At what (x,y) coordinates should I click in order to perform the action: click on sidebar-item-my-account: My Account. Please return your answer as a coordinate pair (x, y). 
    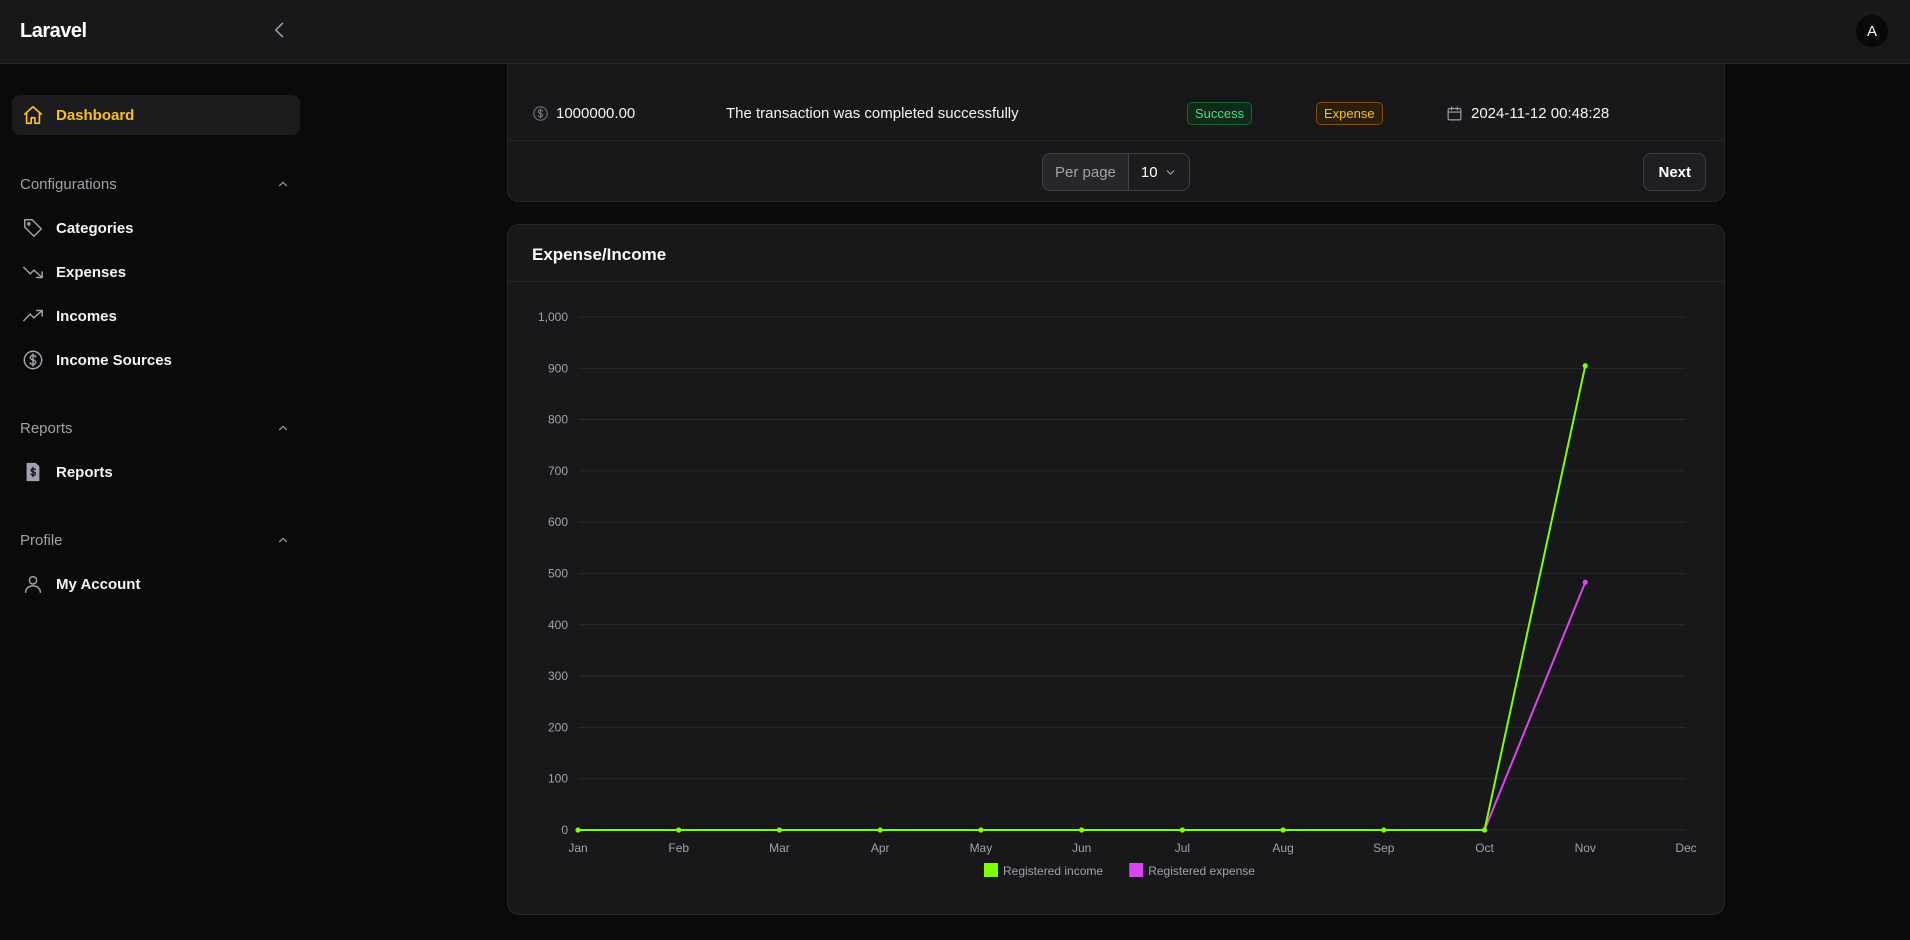
    Looking at the image, I should click on (156, 584).